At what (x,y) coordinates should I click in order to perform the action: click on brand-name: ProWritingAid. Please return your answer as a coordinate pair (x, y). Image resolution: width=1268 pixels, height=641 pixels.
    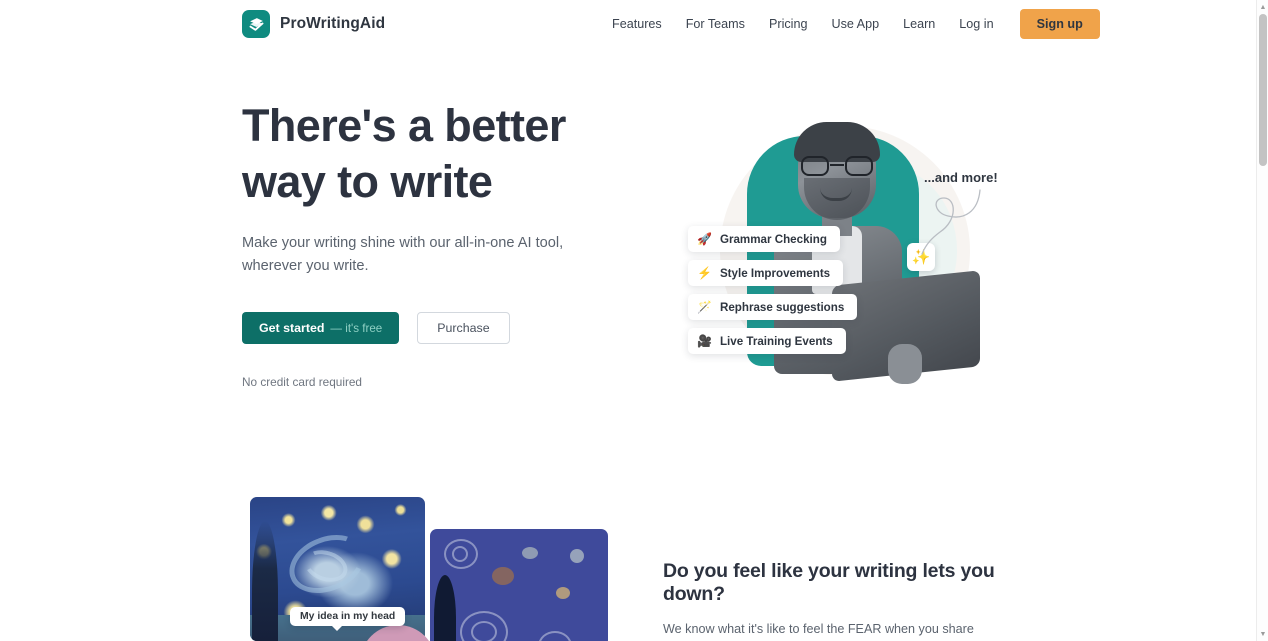
    Looking at the image, I should click on (333, 23).